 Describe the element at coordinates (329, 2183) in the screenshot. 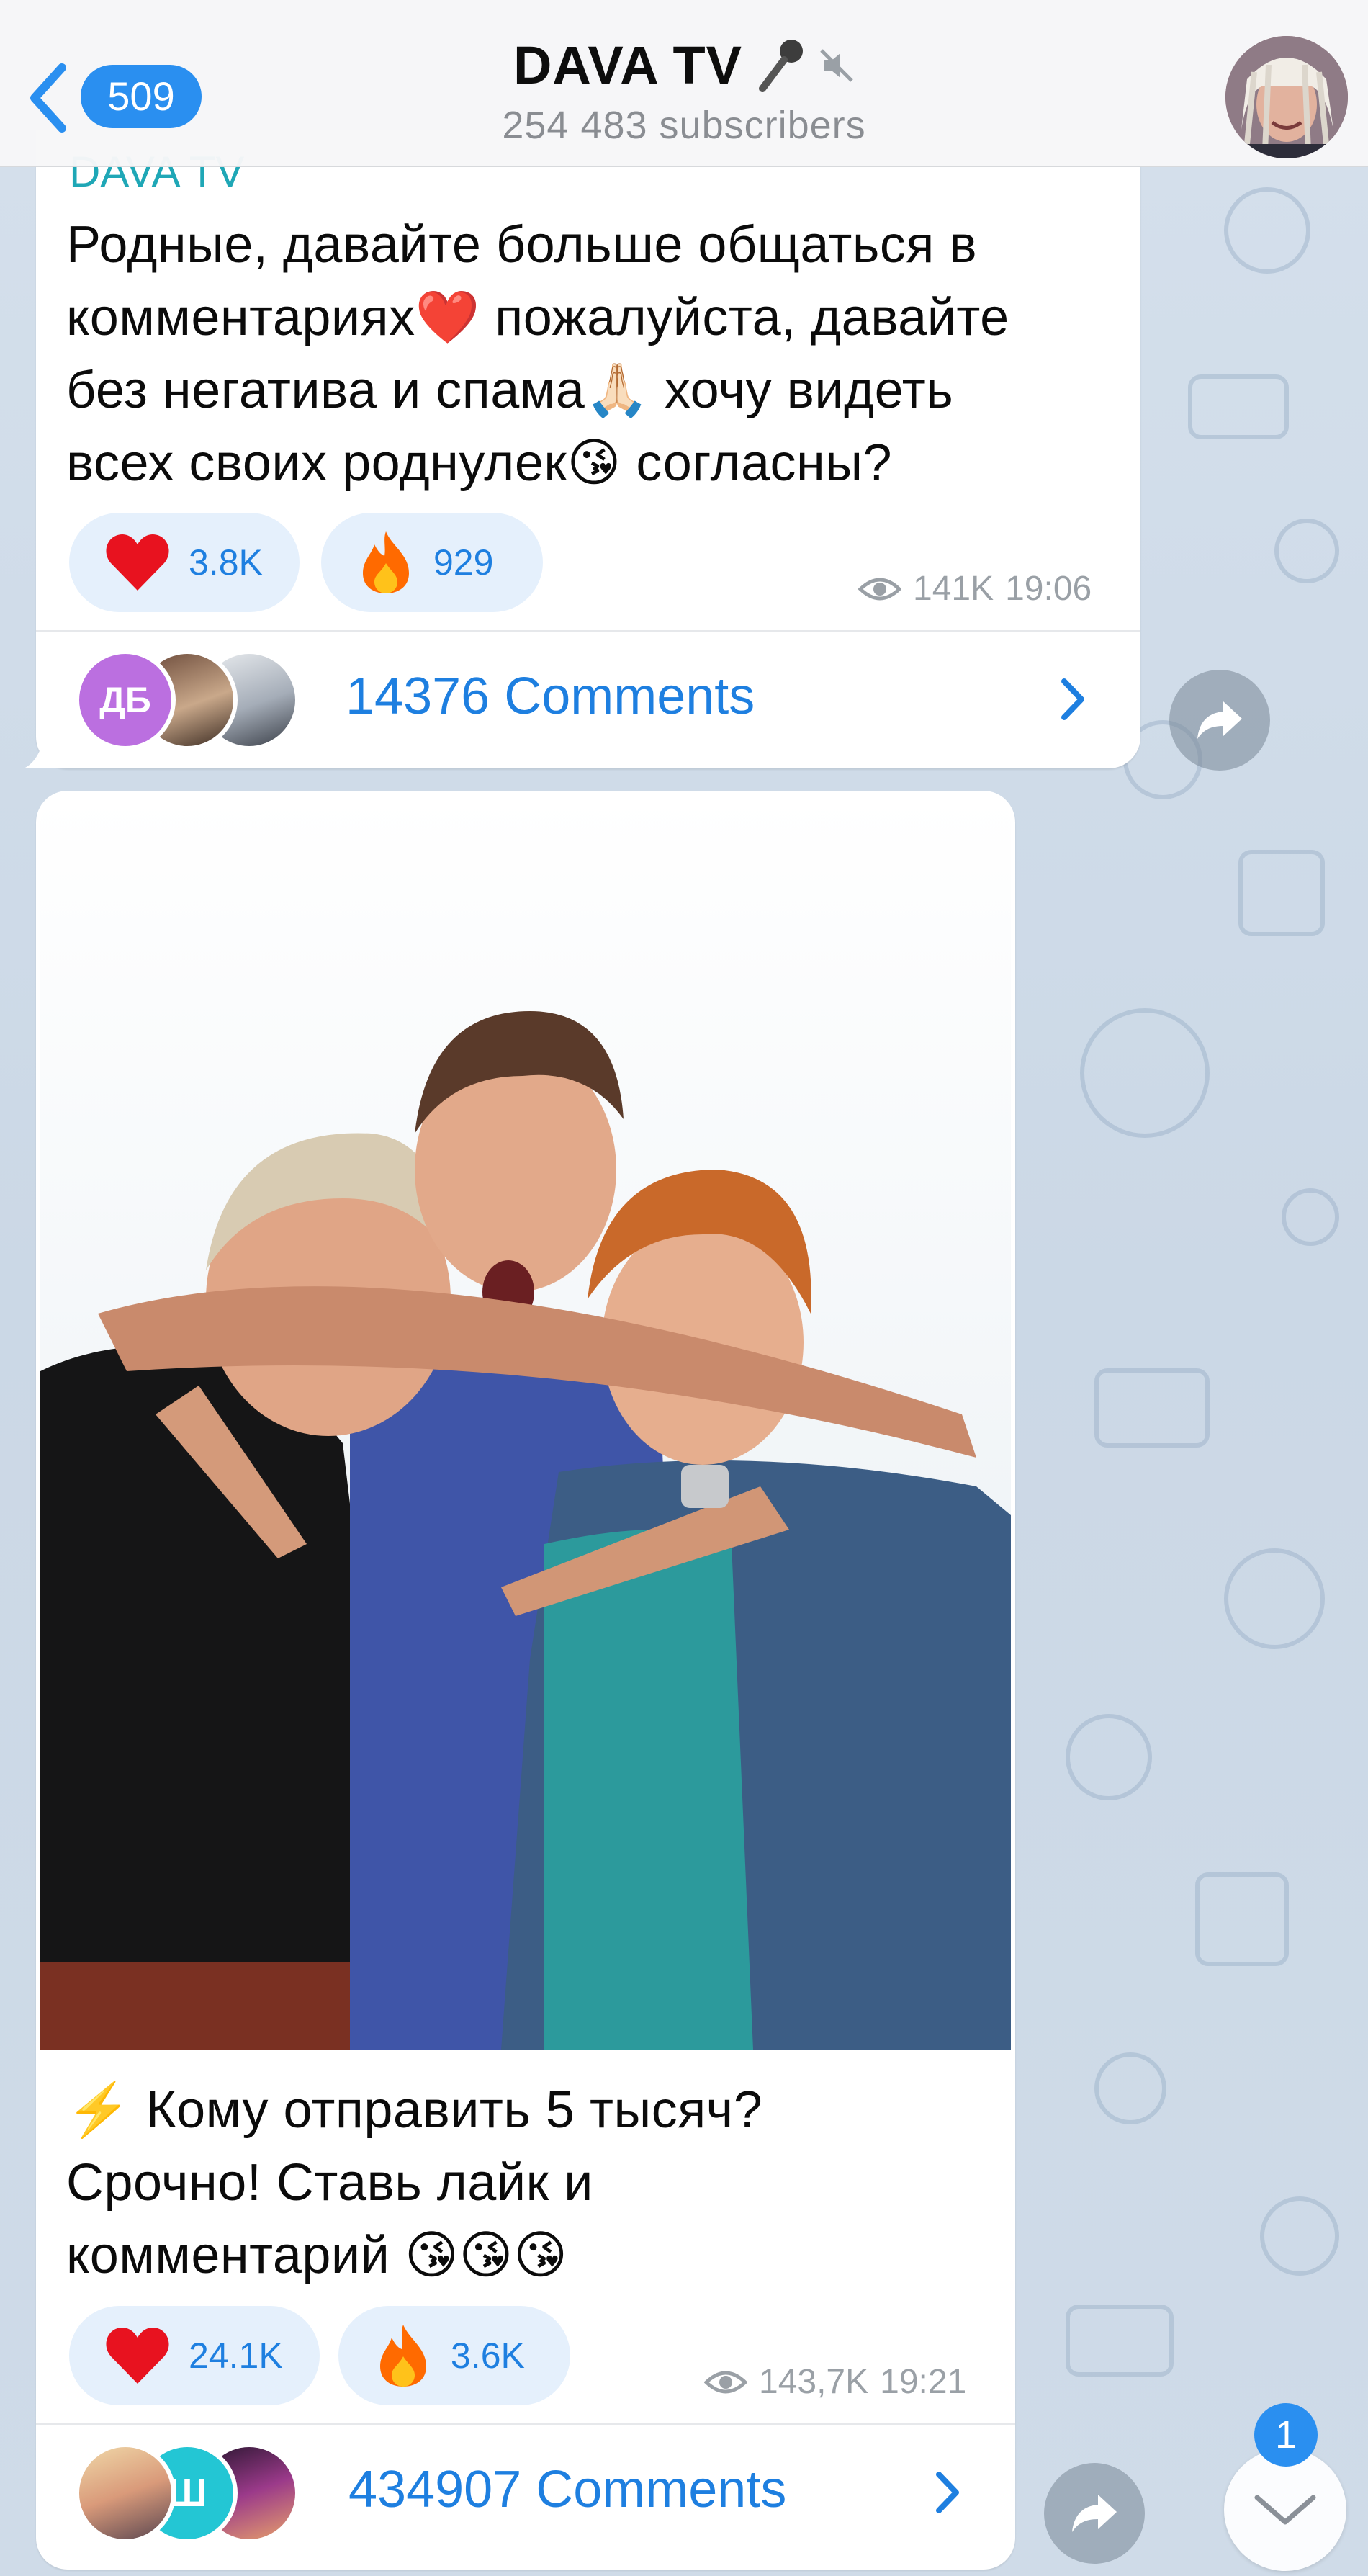

I see `message-line: Срочно! Ставь лайк и` at that location.